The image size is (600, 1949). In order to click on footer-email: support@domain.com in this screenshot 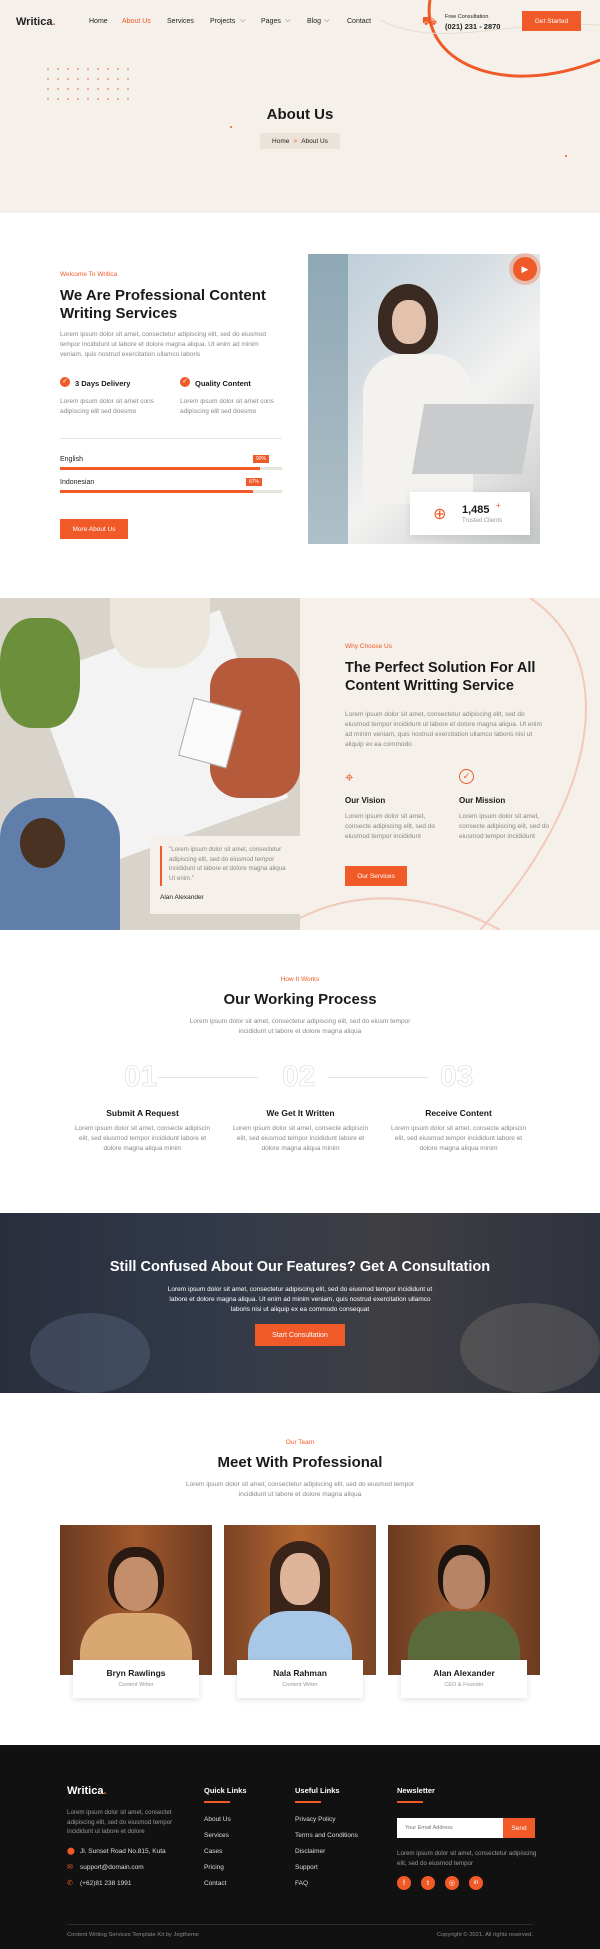, I will do `click(112, 1867)`.